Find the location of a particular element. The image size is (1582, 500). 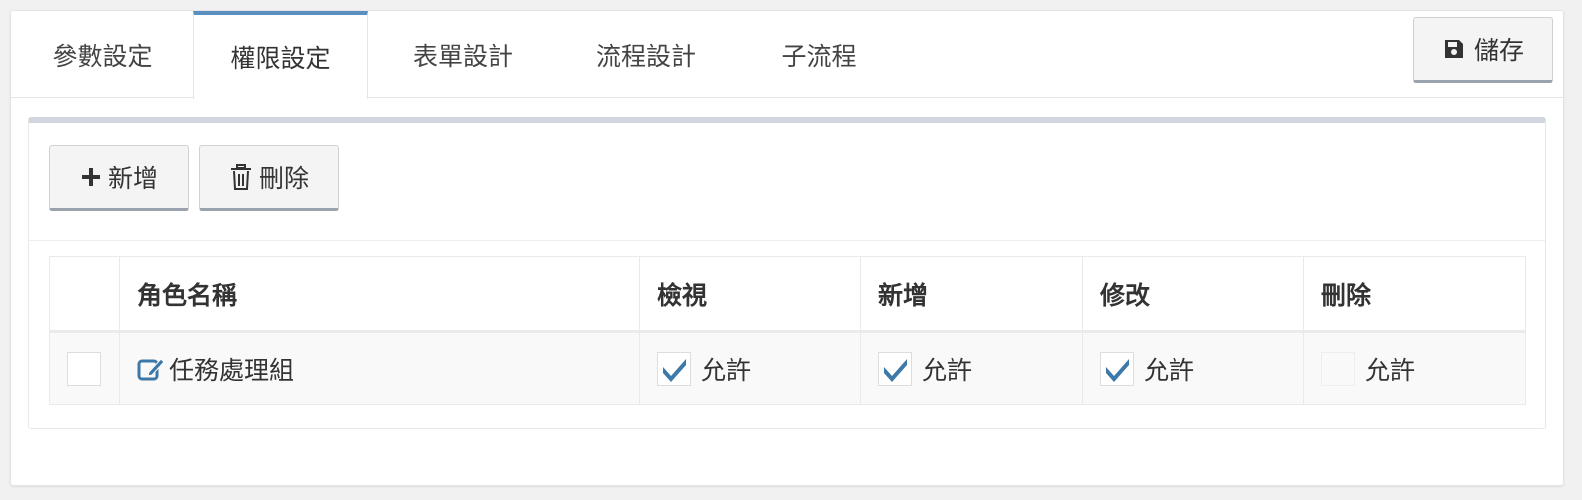

row-select-cell is located at coordinates (84, 368).